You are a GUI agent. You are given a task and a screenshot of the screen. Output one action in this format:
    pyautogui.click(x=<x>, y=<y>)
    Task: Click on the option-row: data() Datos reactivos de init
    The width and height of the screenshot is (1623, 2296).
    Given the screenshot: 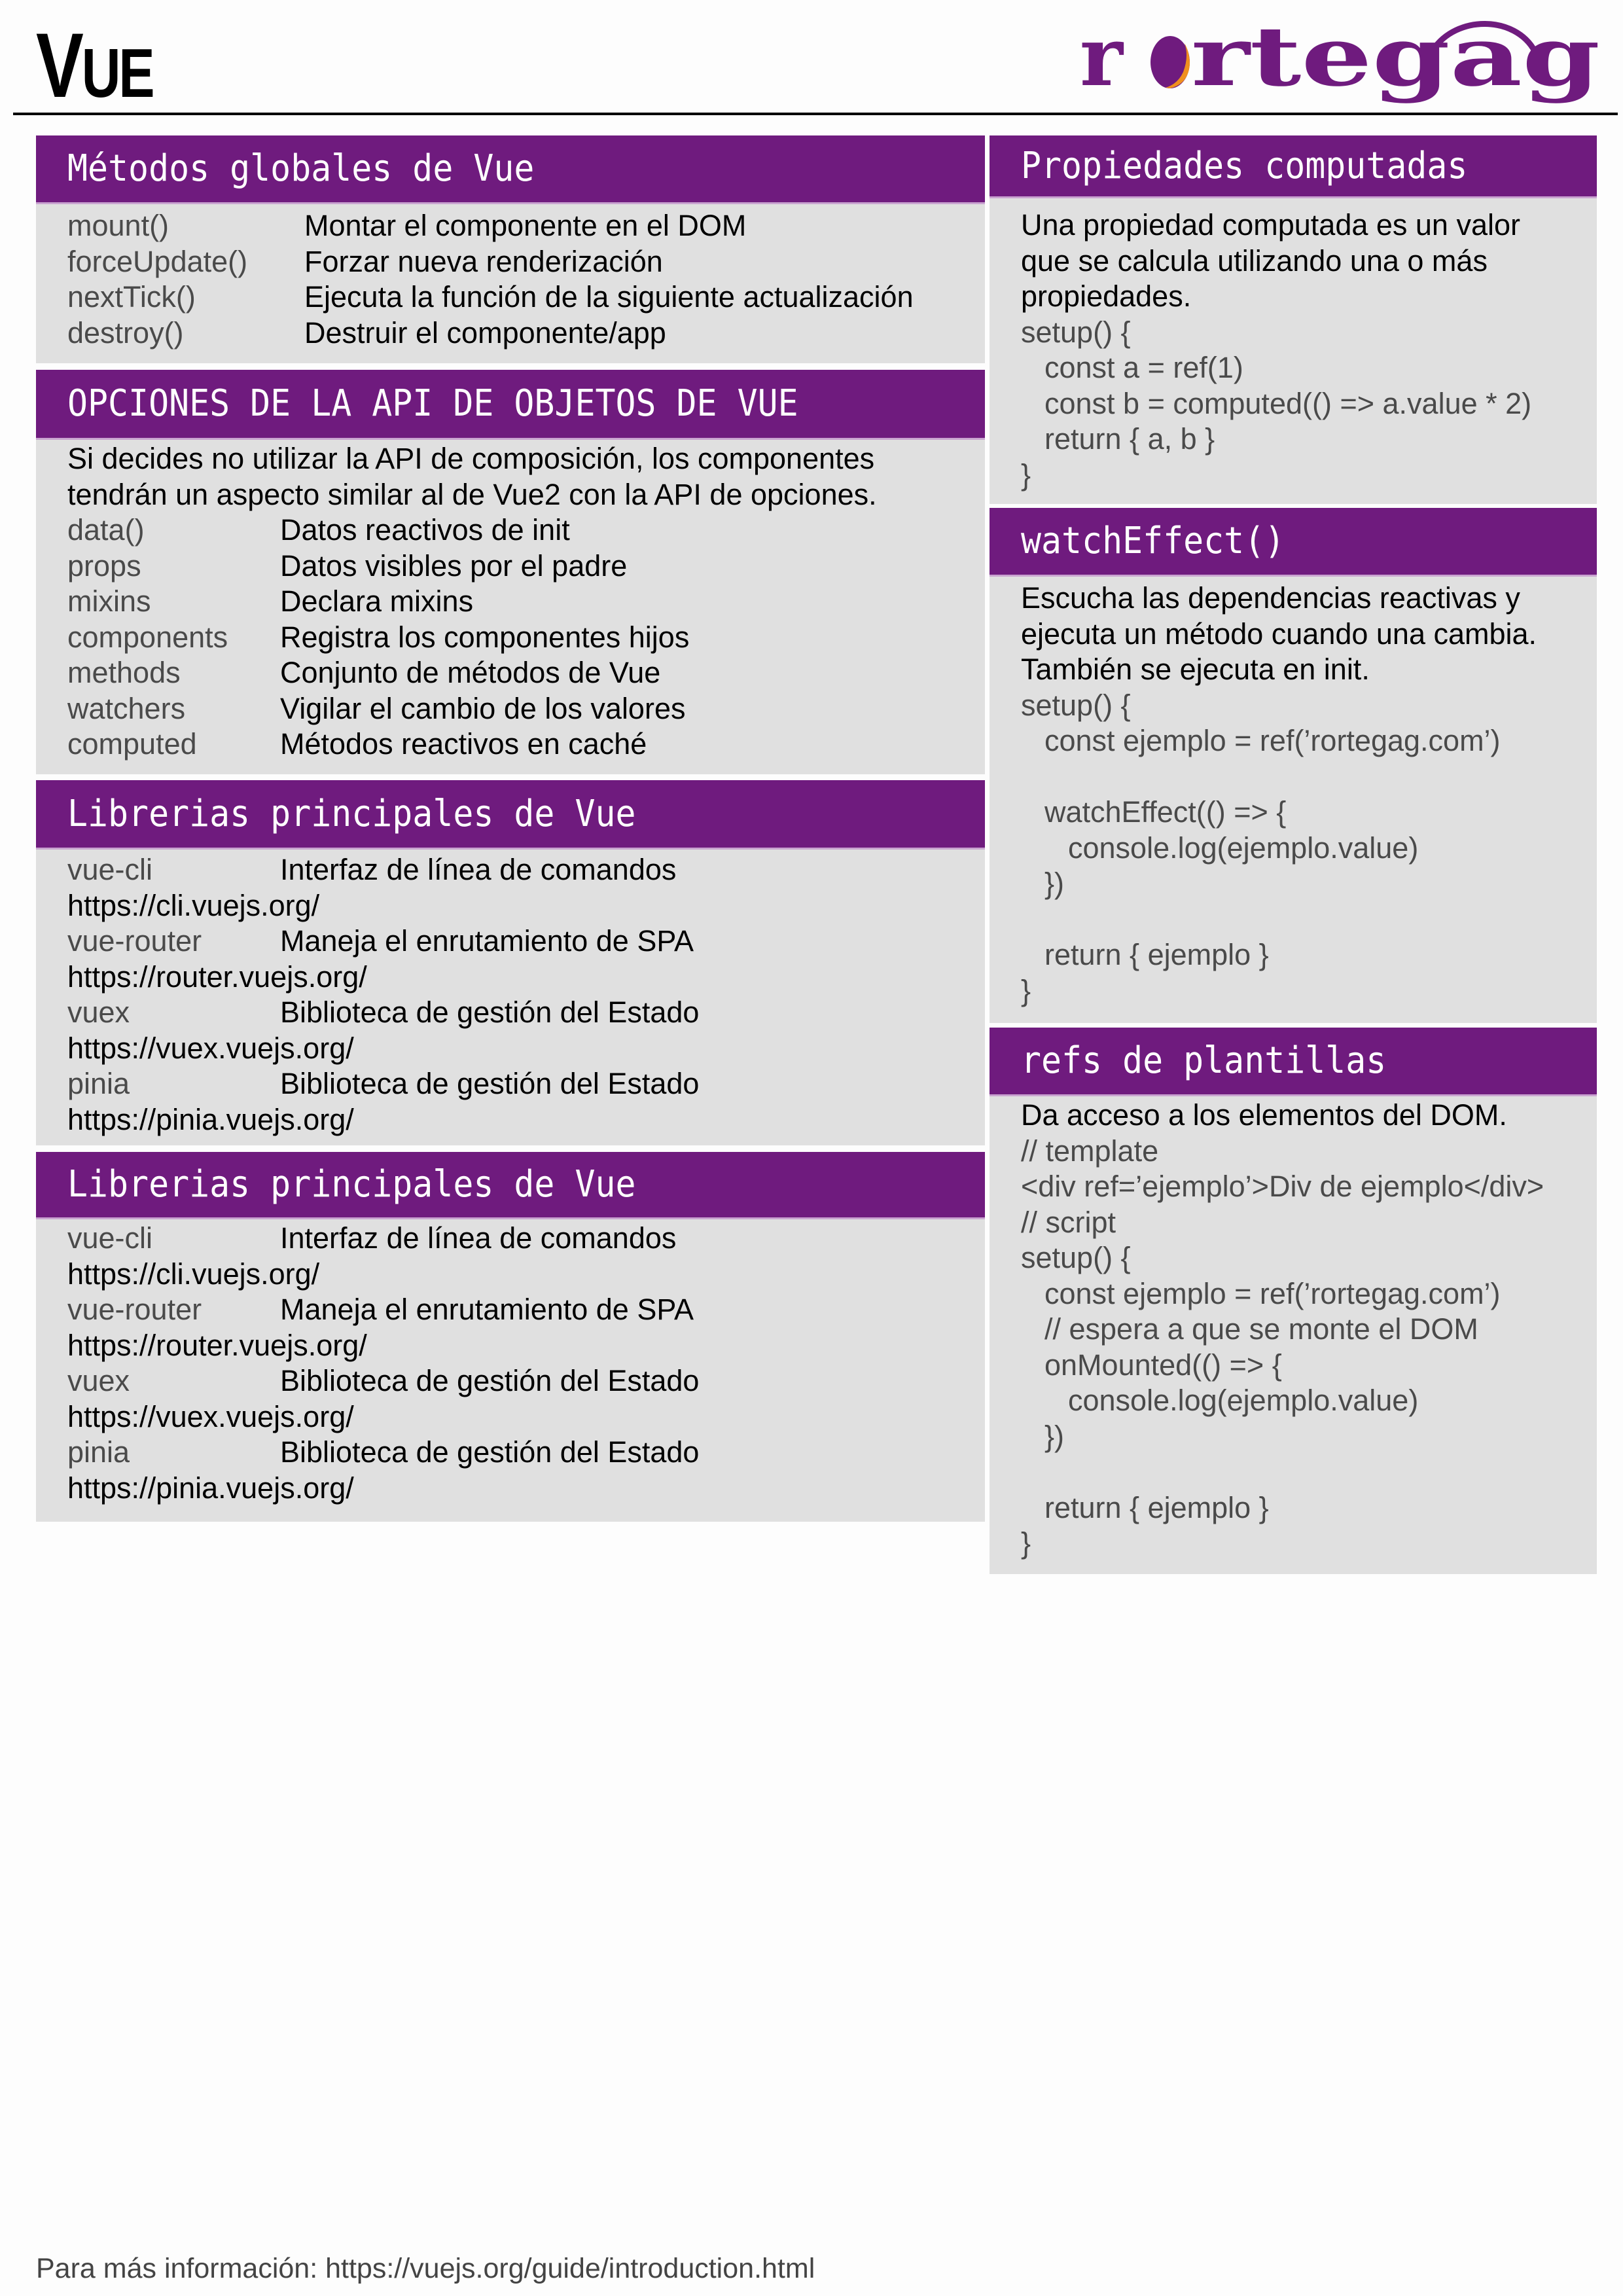 What is the action you would take?
    pyautogui.click(x=511, y=530)
    